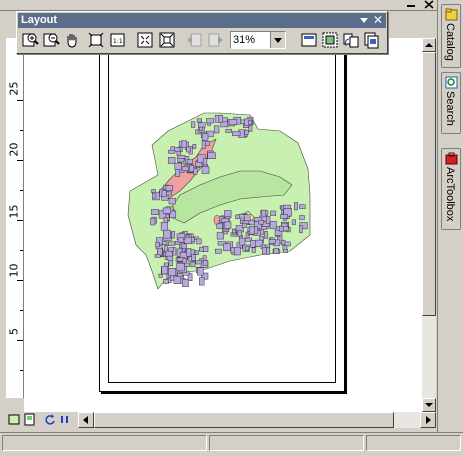 Image resolution: width=463 pixels, height=456 pixels. I want to click on zoom-100-button: 1:1, so click(118, 40).